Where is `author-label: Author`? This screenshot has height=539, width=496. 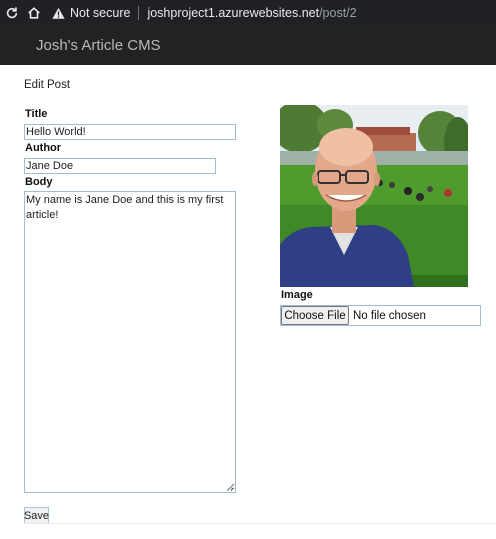
author-label: Author is located at coordinates (43, 148).